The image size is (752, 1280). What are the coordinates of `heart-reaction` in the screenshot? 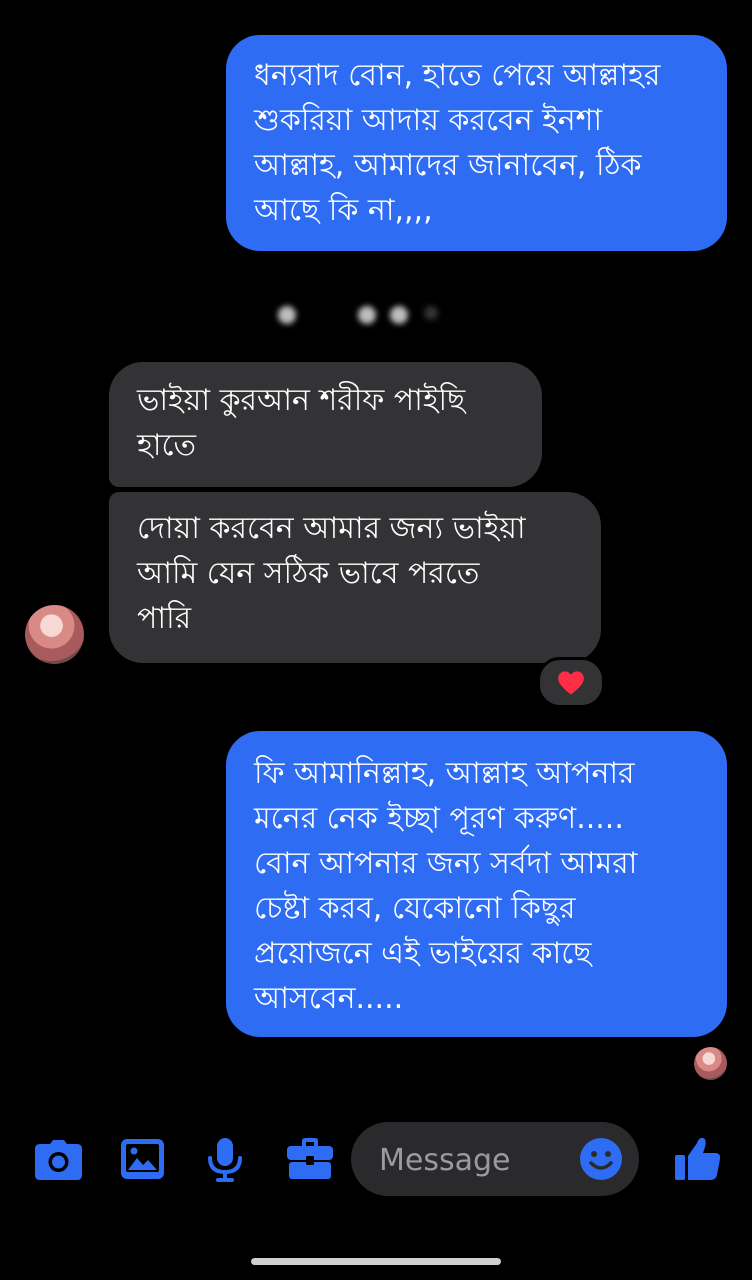 It's located at (571, 682).